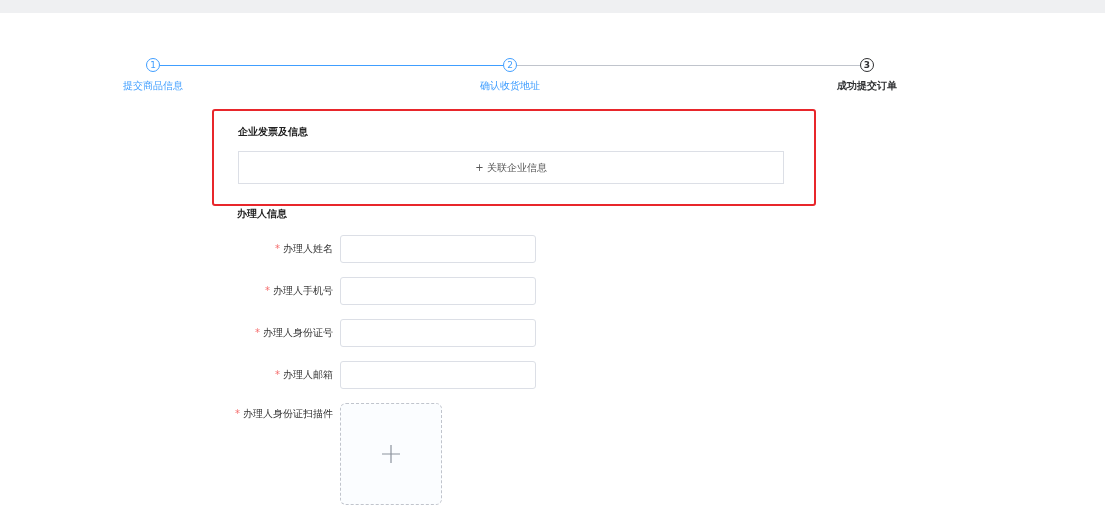 The width and height of the screenshot is (1105, 524). Describe the element at coordinates (153, 86) in the screenshot. I see `step-label: 提交商品信息` at that location.